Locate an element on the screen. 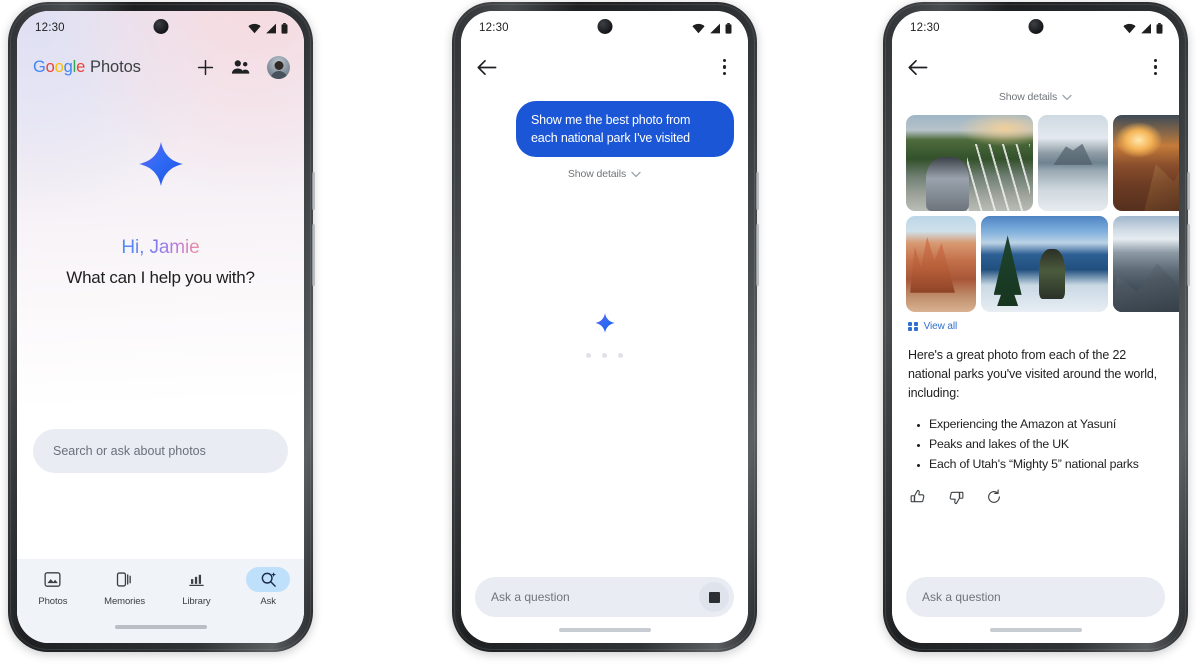  help-prompt-text: What can I help you with? is located at coordinates (160, 277).